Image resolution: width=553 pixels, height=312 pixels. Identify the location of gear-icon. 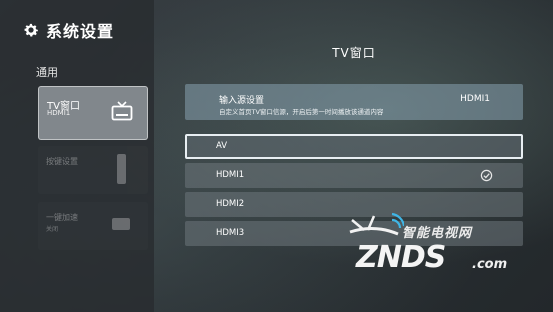
(31, 30).